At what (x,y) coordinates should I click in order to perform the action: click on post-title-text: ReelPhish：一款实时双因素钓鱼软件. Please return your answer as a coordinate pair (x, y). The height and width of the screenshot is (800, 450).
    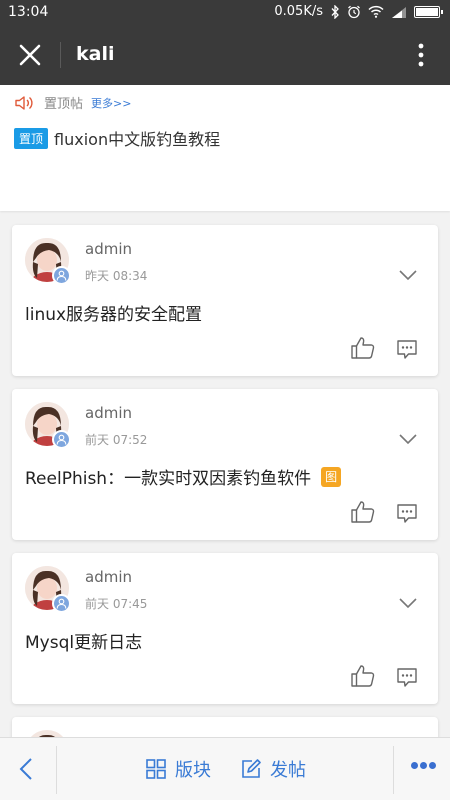
    Looking at the image, I should click on (168, 479).